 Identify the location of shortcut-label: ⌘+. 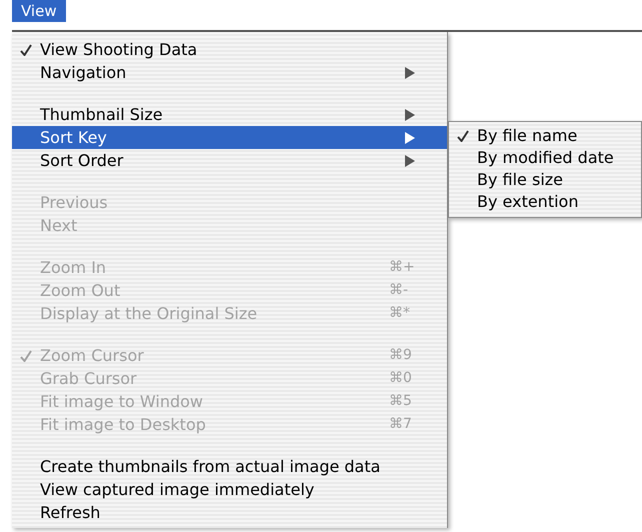
(402, 267).